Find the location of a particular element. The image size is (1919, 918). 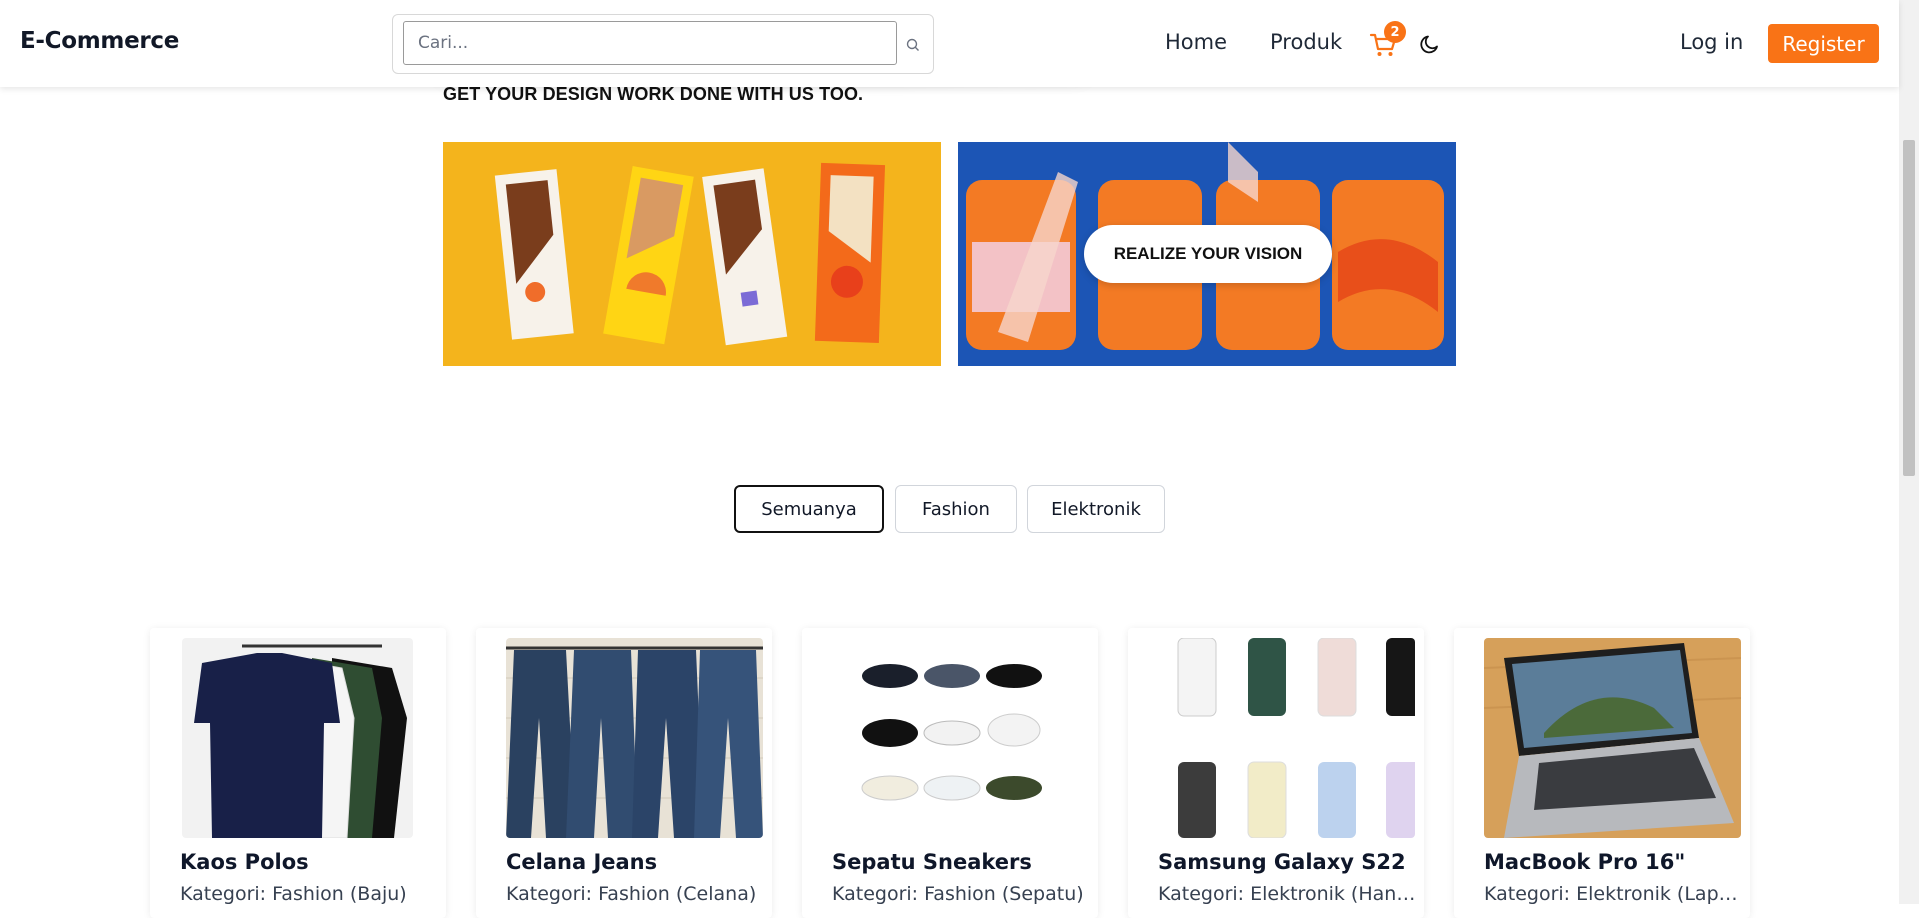

moon-icon is located at coordinates (1430, 44).